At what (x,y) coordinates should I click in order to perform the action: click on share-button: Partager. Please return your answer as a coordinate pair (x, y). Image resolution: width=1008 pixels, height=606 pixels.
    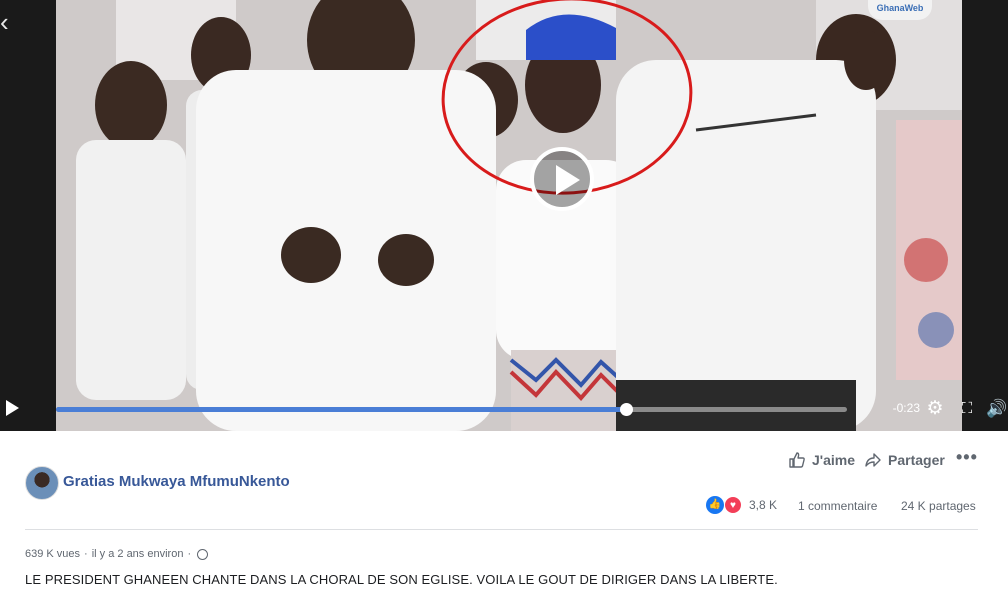
    Looking at the image, I should click on (904, 460).